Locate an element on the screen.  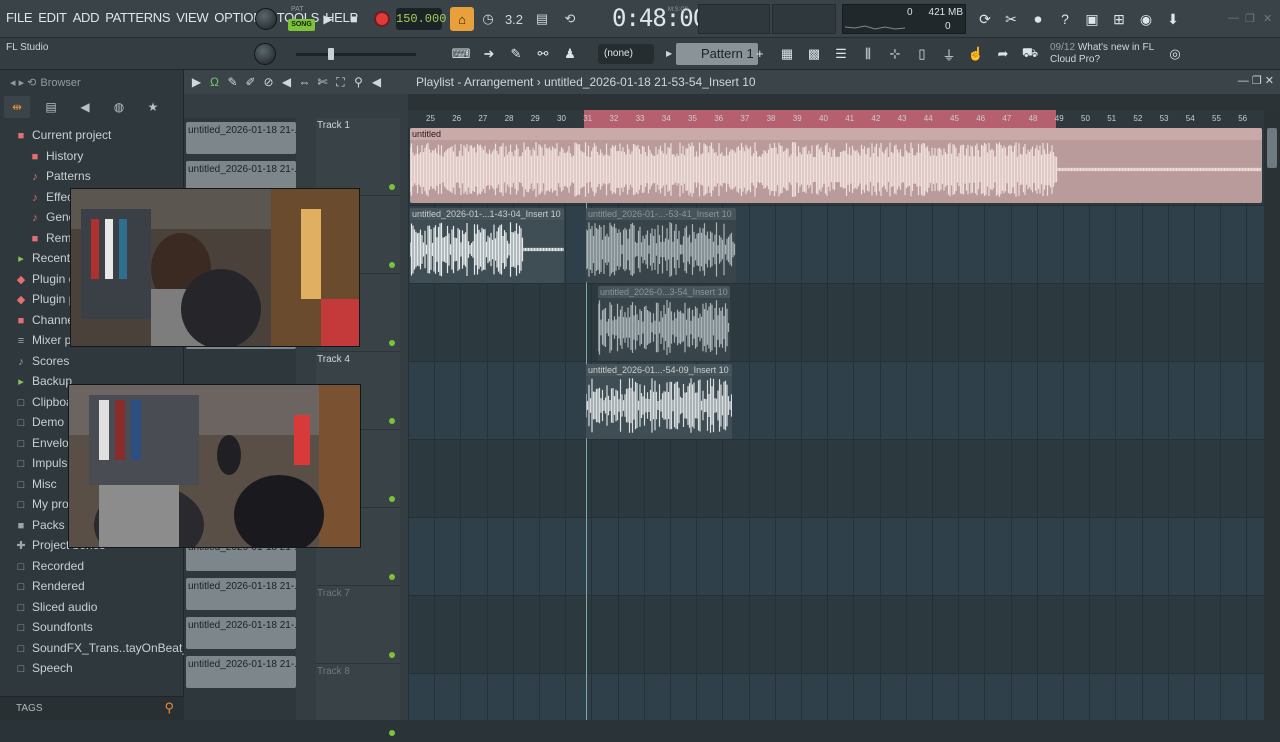
save-button: ▣ is located at coordinates (1092, 19).